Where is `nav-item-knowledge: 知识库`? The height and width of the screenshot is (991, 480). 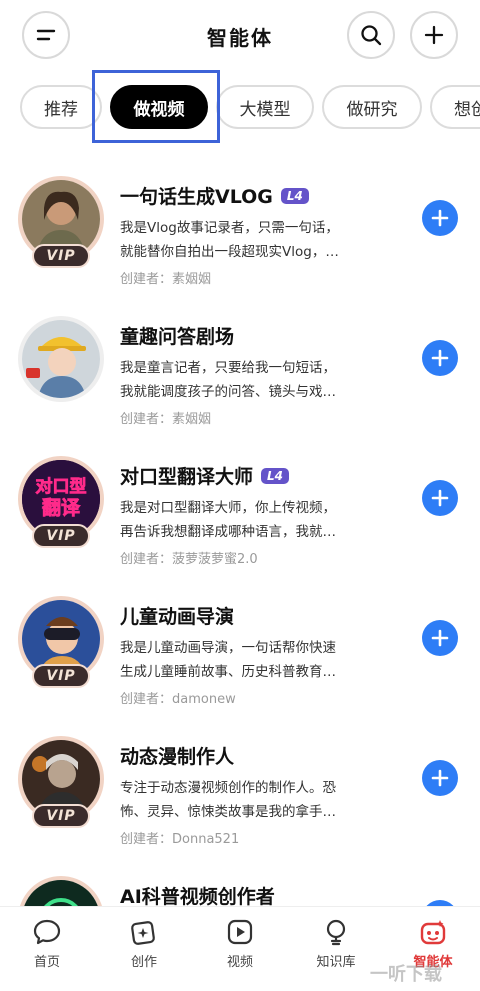 nav-item-knowledge: 知识库 is located at coordinates (336, 943).